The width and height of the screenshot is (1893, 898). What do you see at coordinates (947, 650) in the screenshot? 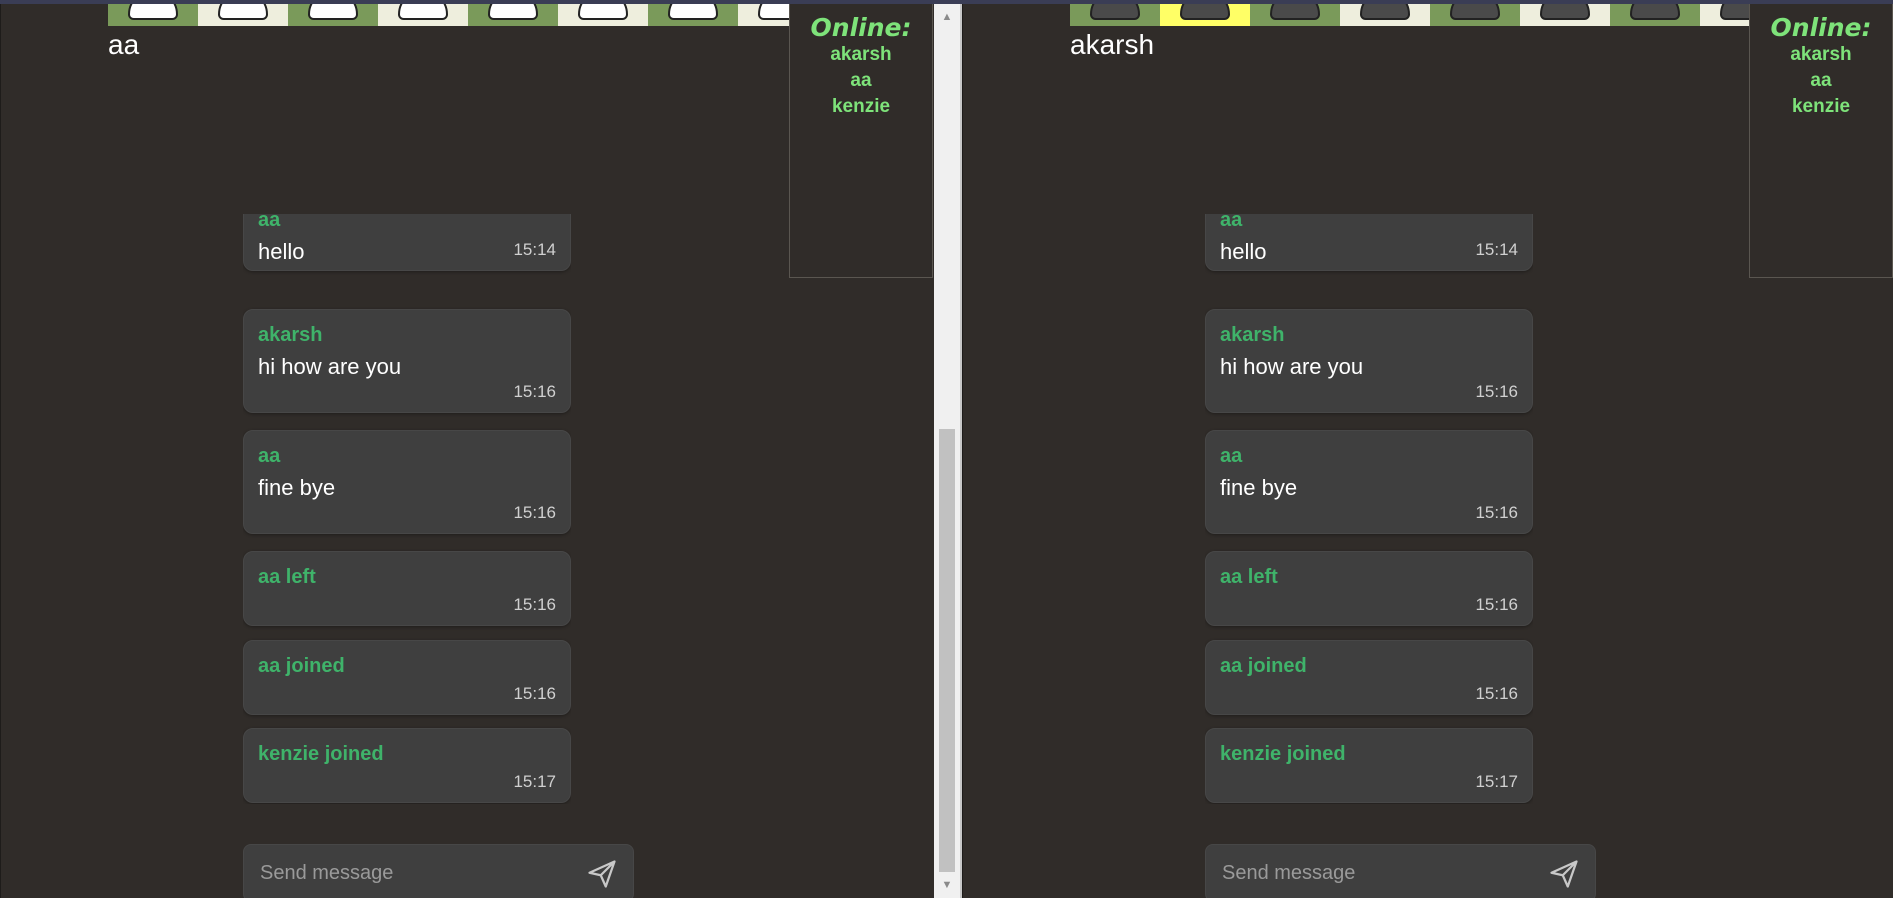
I see `scrollbar-thumb` at bounding box center [947, 650].